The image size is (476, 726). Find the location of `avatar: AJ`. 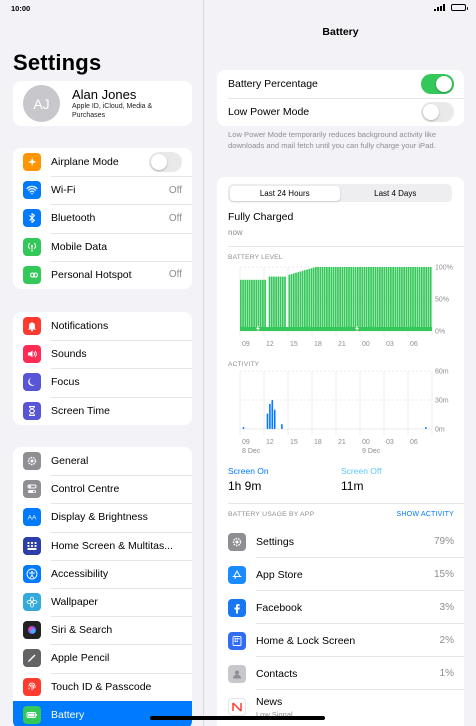

avatar: AJ is located at coordinates (41, 103).